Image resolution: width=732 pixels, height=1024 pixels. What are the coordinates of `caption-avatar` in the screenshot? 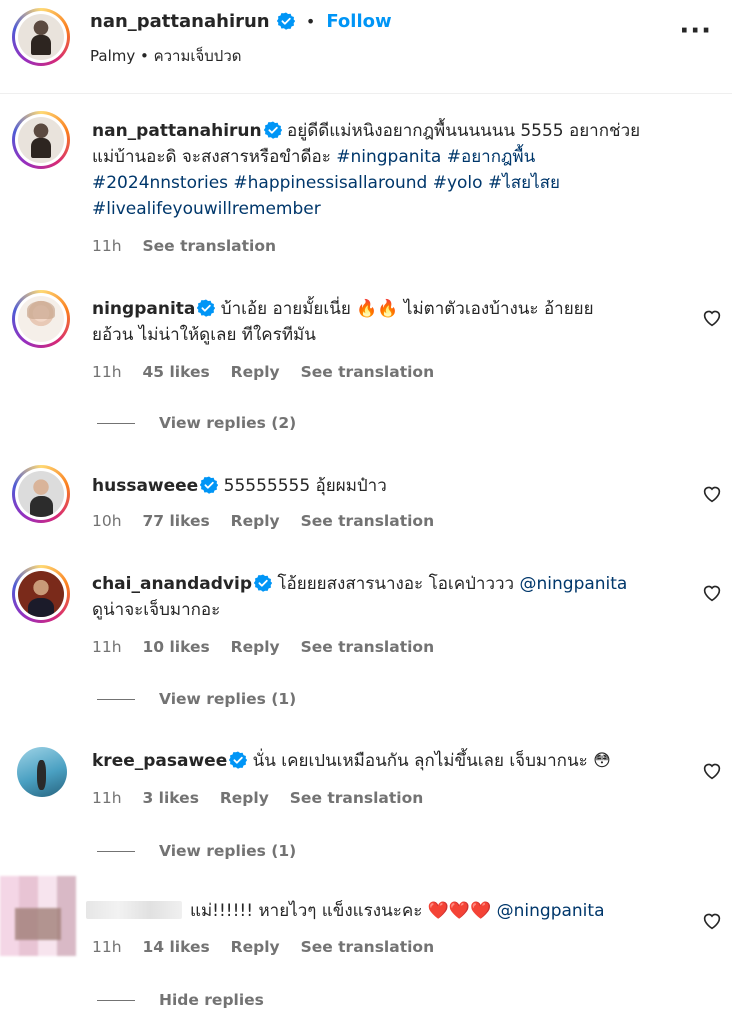 It's located at (41, 140).